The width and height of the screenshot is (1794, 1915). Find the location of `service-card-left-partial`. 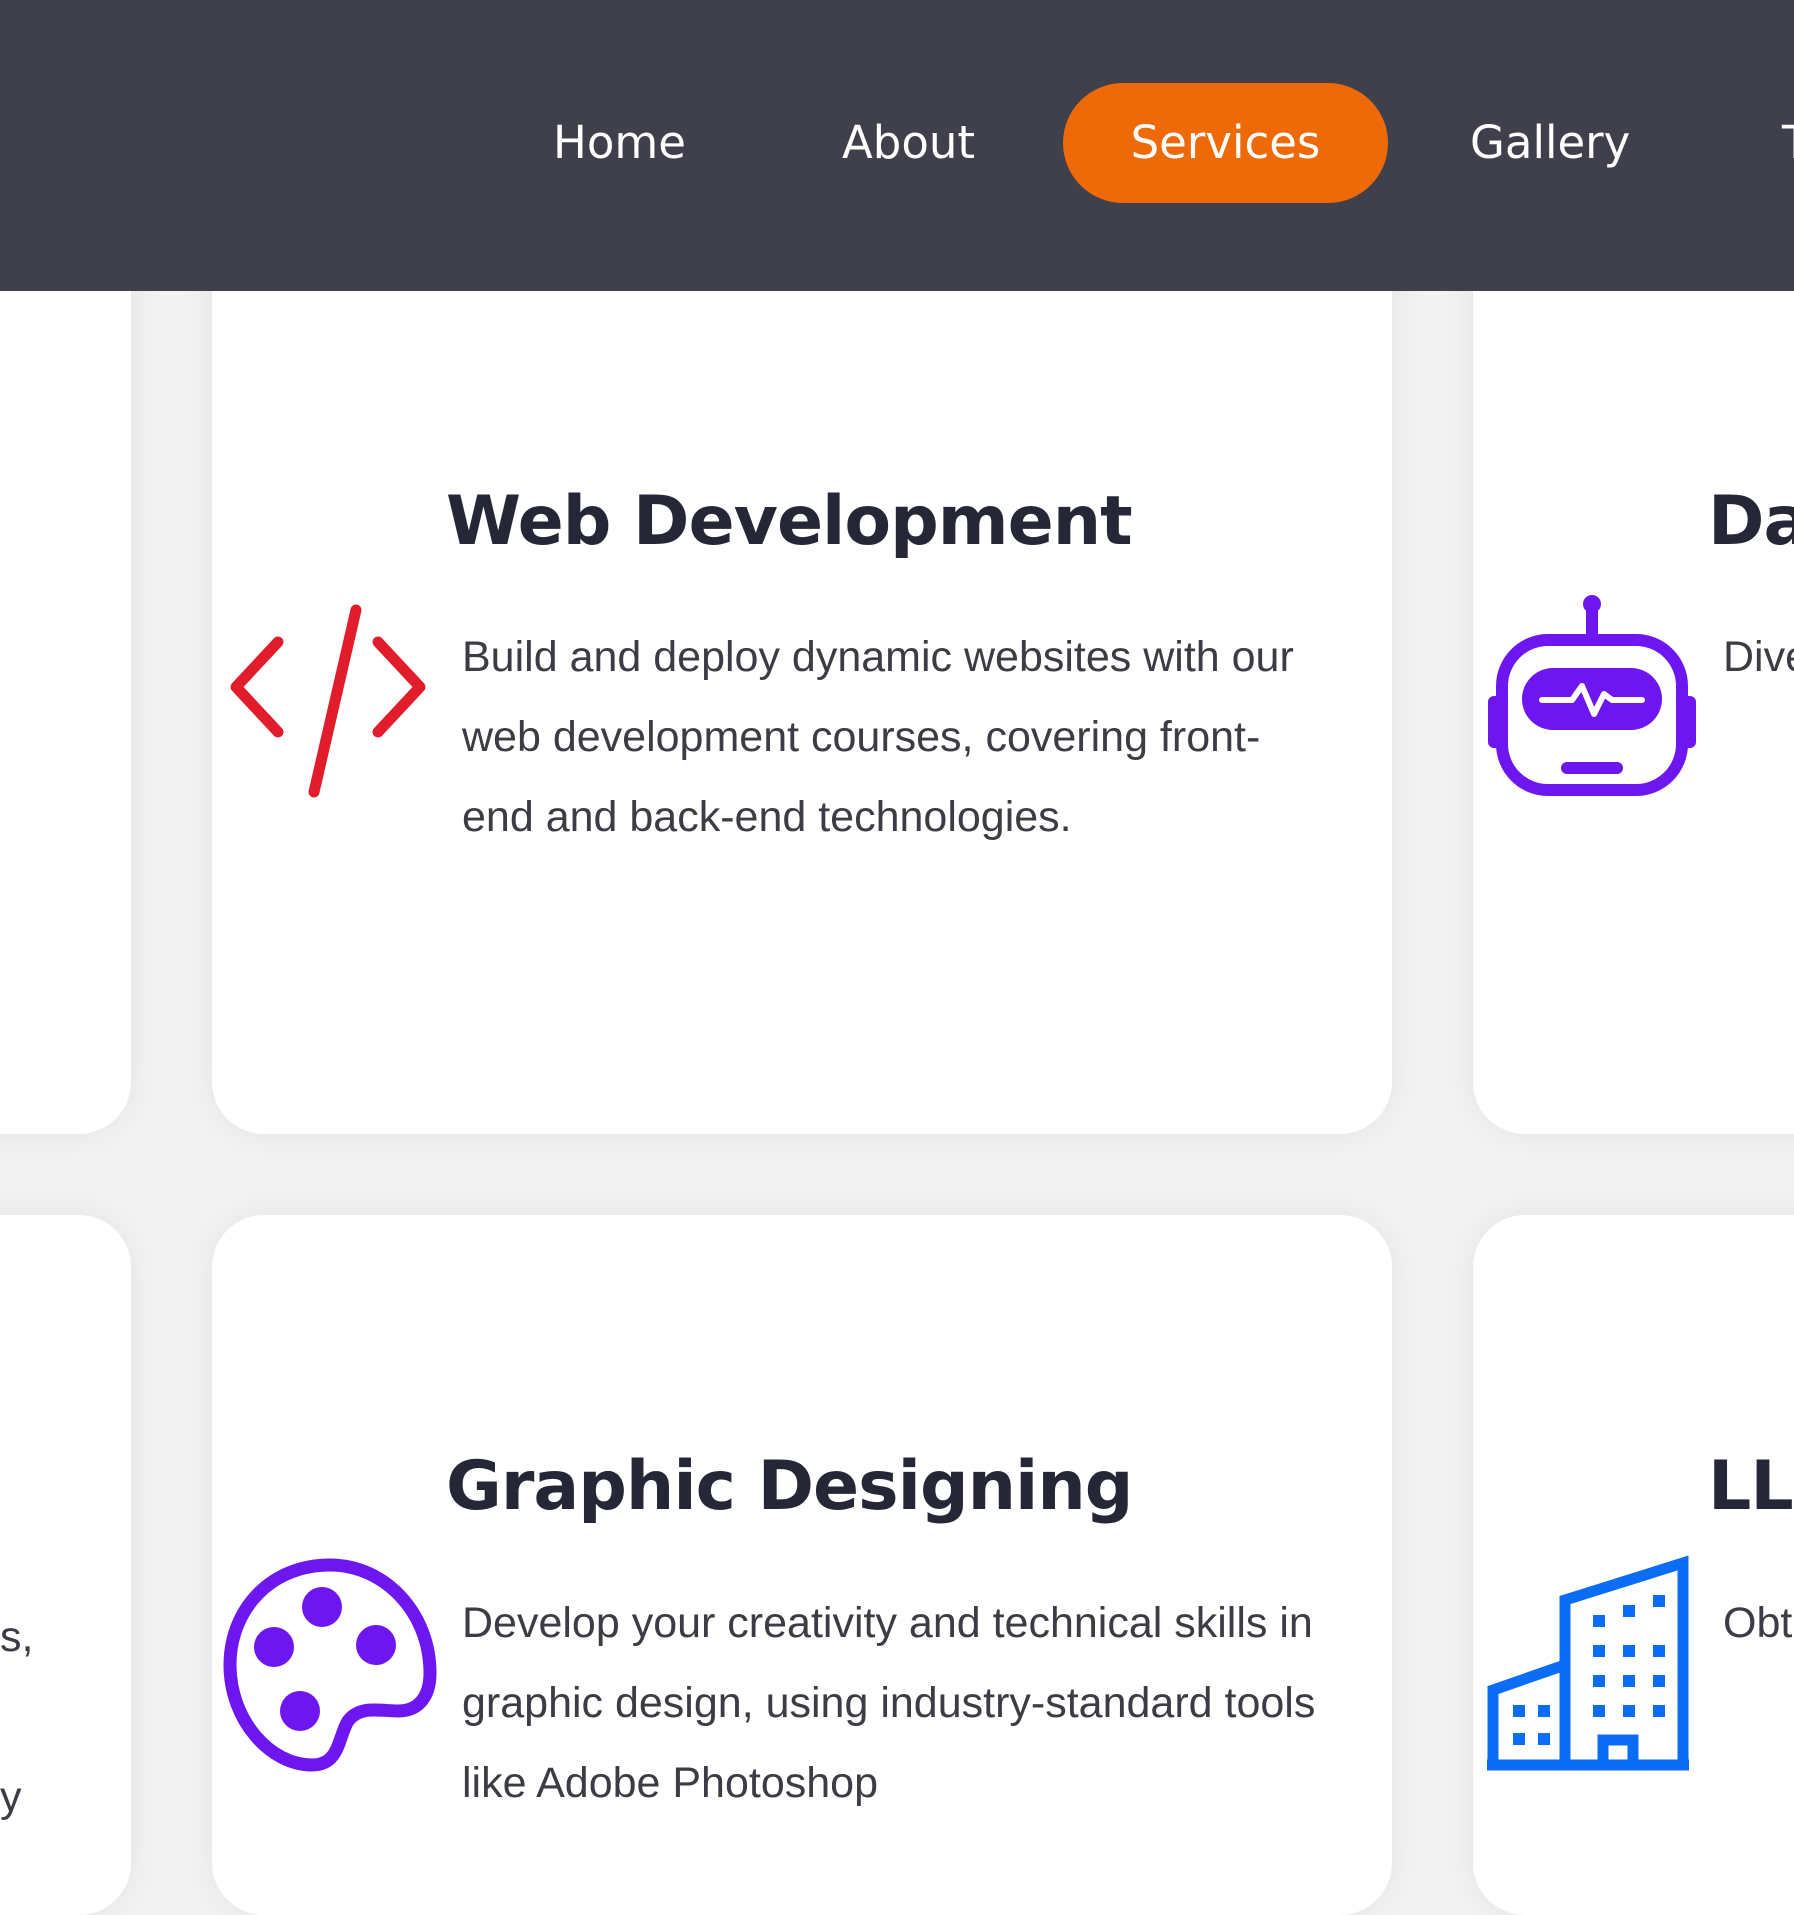

service-card-left-partial is located at coordinates (65, 682).